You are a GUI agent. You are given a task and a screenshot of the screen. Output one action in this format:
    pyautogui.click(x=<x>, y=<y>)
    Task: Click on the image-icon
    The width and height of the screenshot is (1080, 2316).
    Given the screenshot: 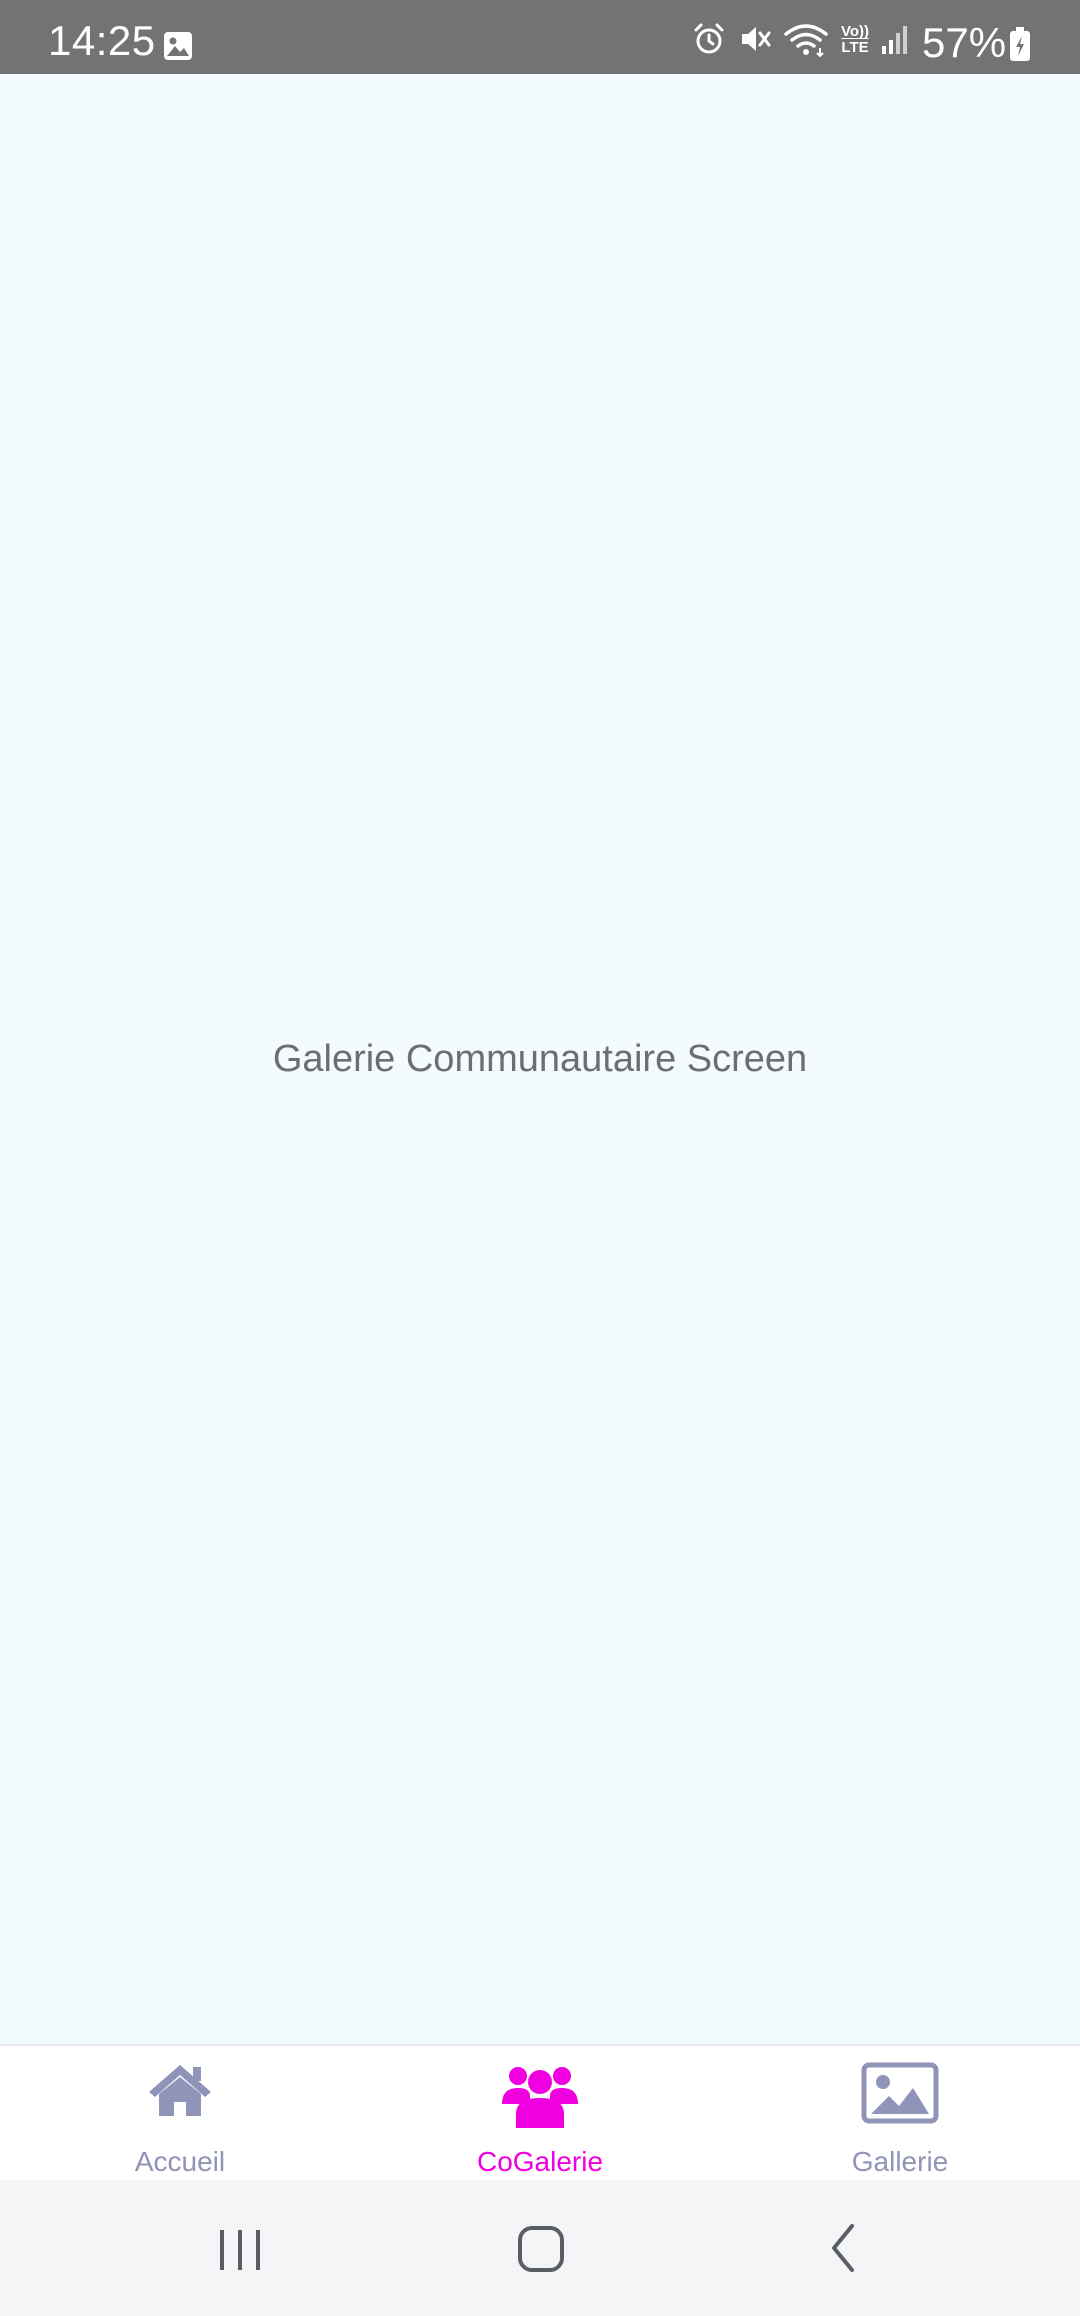 What is the action you would take?
    pyautogui.click(x=900, y=2095)
    